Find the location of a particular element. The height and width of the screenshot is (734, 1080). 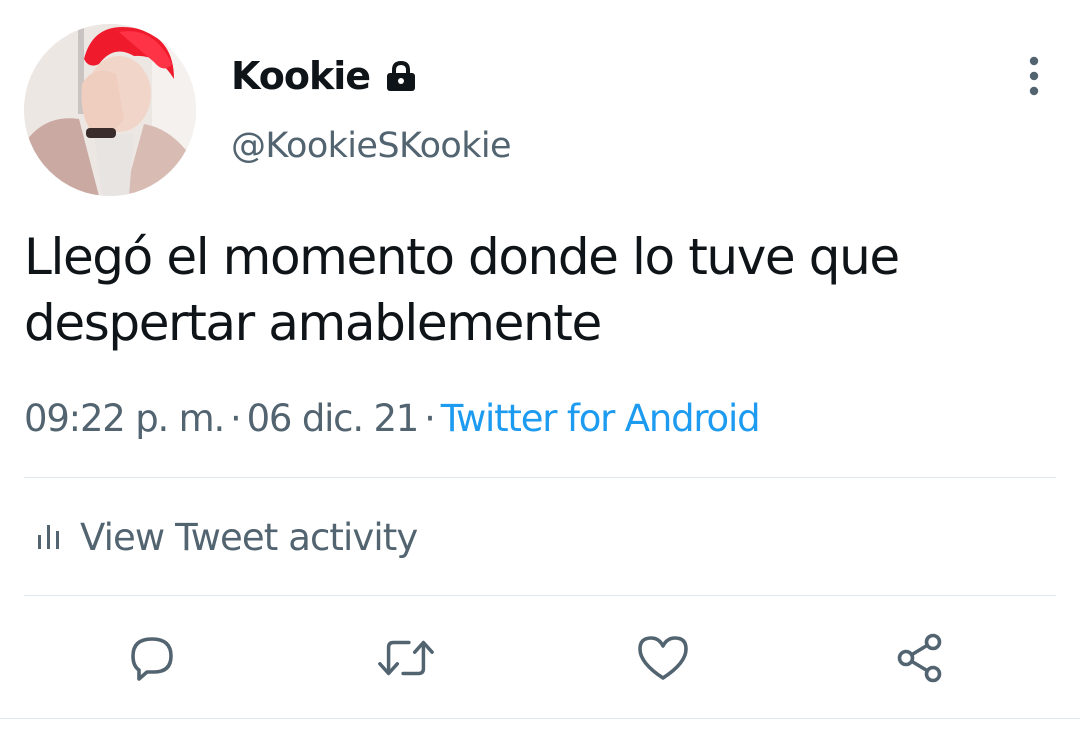

like-button is located at coordinates (663, 658).